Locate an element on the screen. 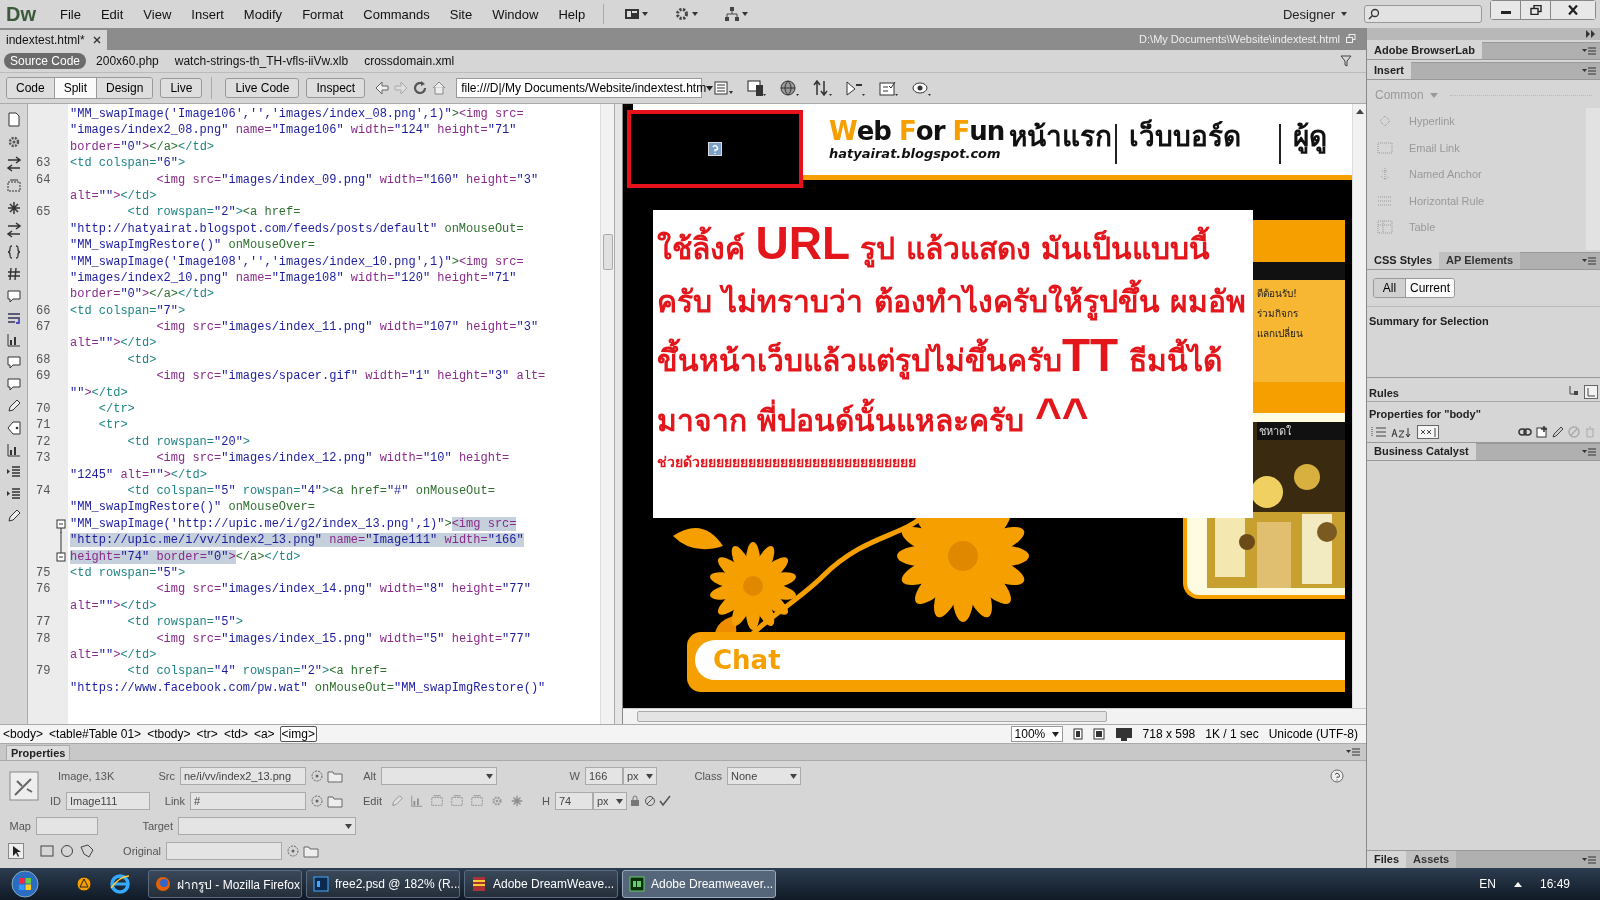 Image resolution: width=1600 pixels, height=900 pixels. panel-tab: Adobe BrowserLab is located at coordinates (1424, 50).